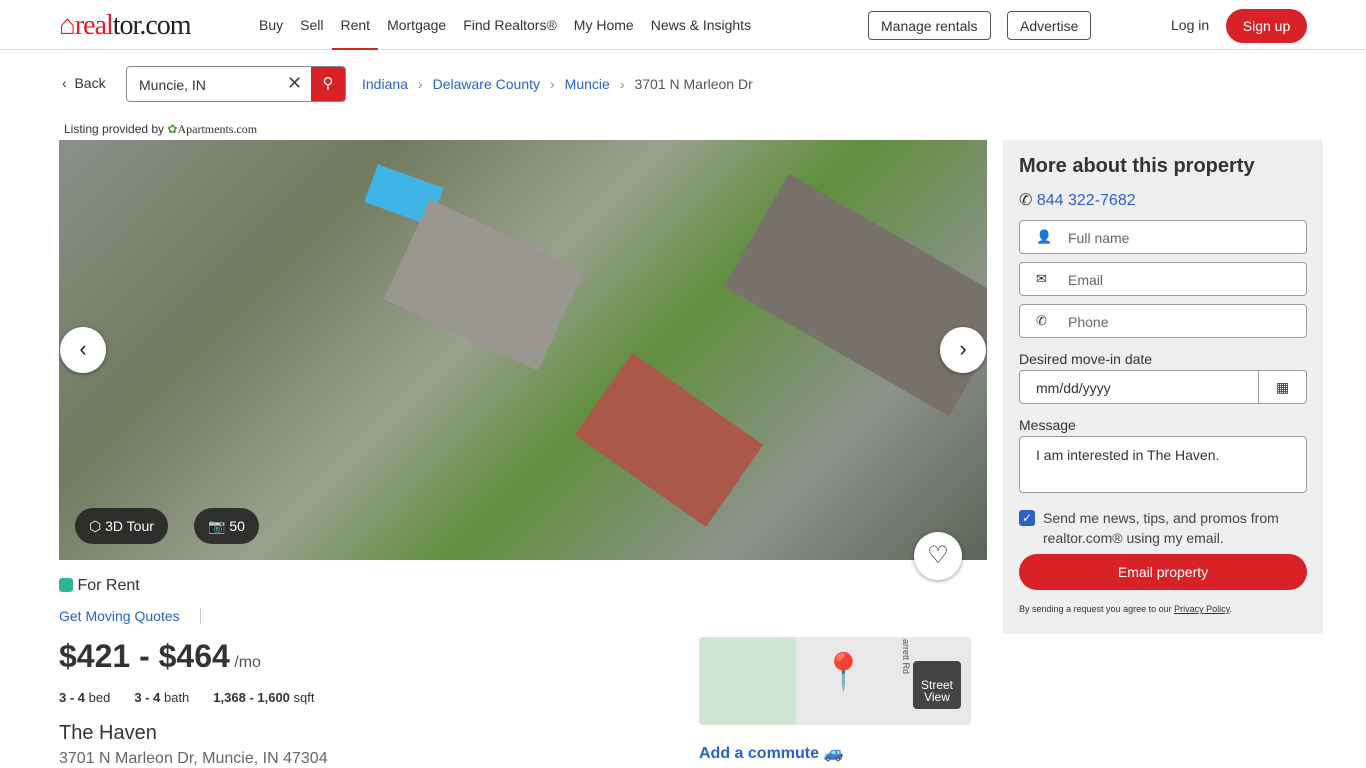 The height and width of the screenshot is (768, 1366). I want to click on move-in-date-input: mm/dd/yyyy ▦, so click(1163, 387).